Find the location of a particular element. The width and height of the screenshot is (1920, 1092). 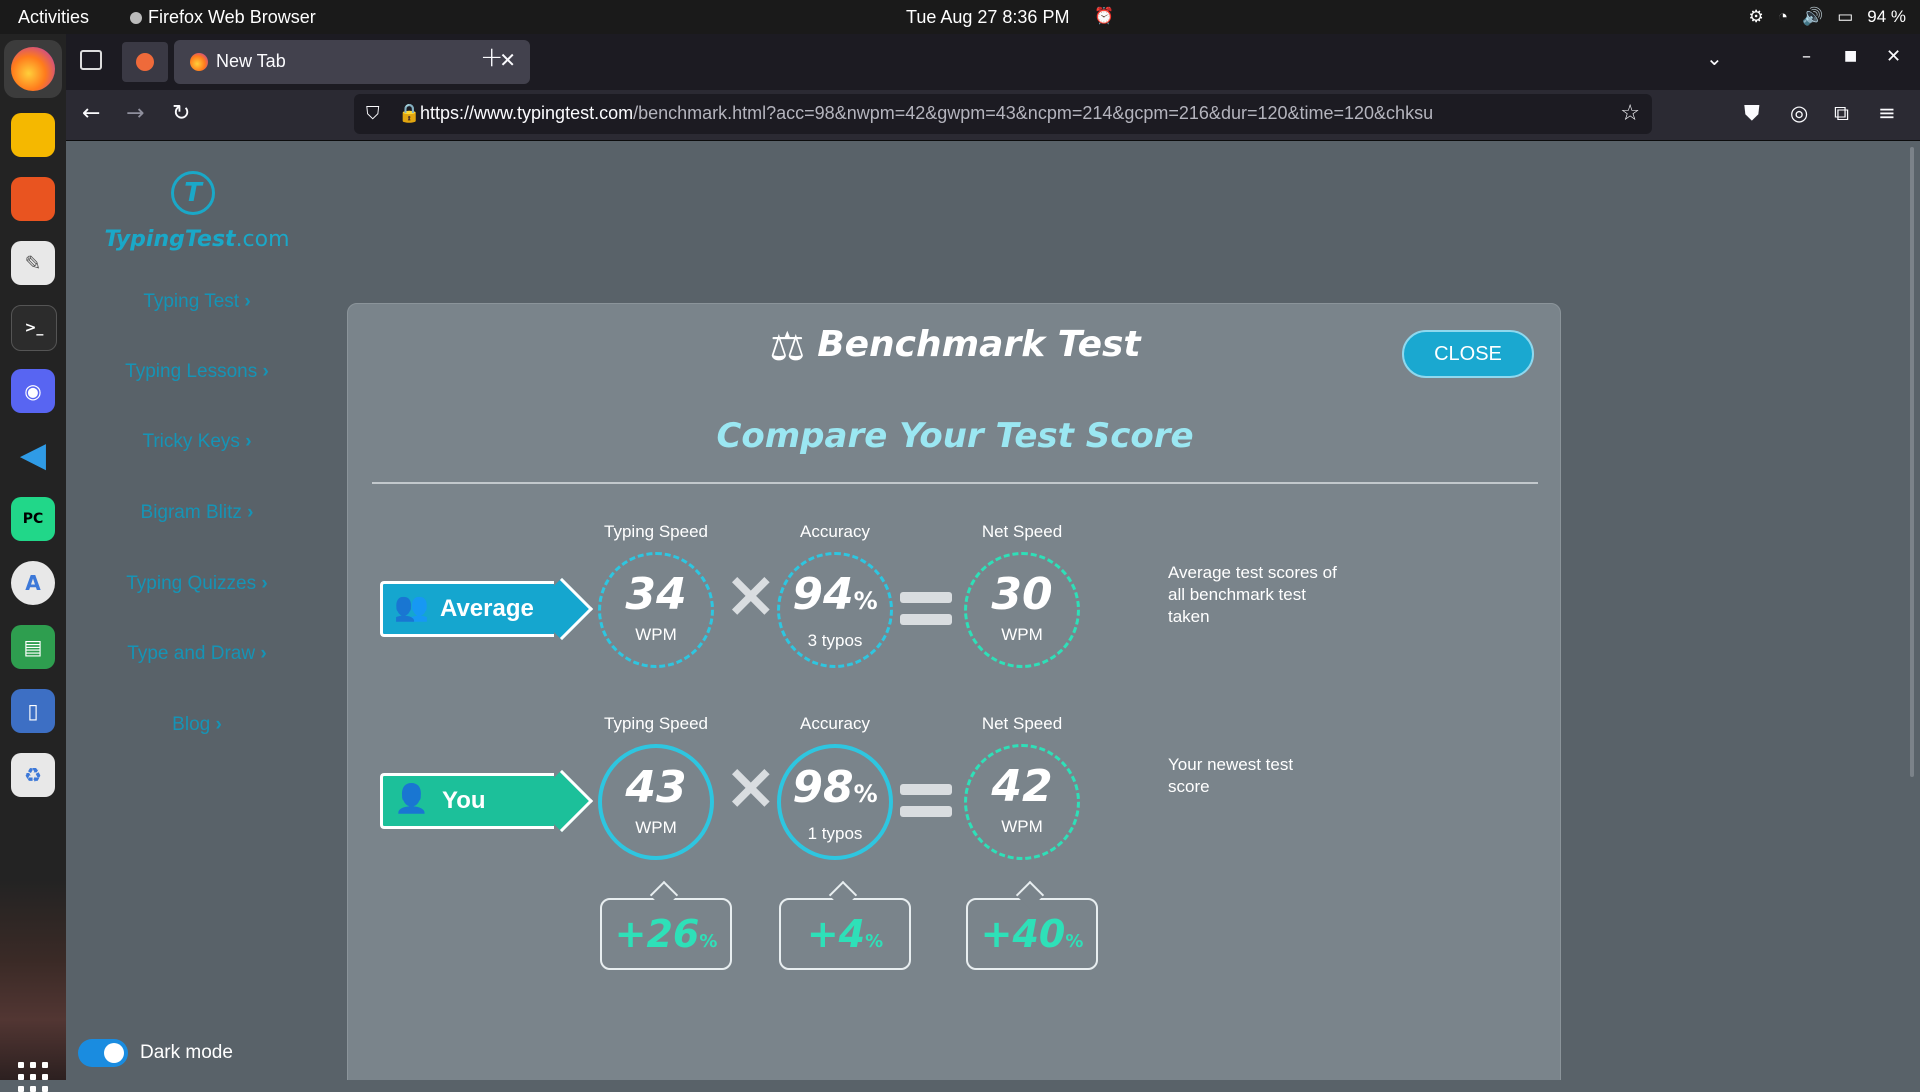

activities-button: Activities is located at coordinates (53, 17).